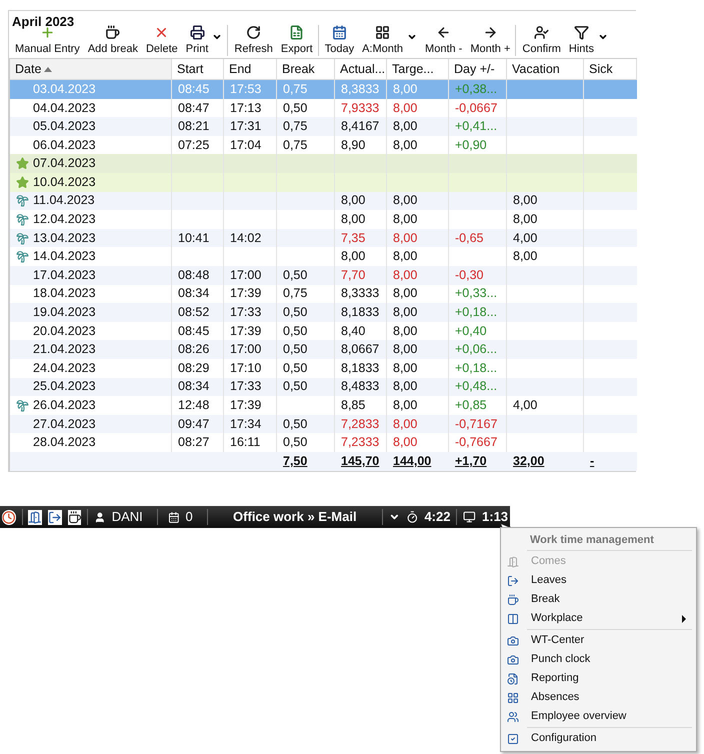 The height and width of the screenshot is (754, 704). Describe the element at coordinates (597, 618) in the screenshot. I see `menu-item: Workplace` at that location.